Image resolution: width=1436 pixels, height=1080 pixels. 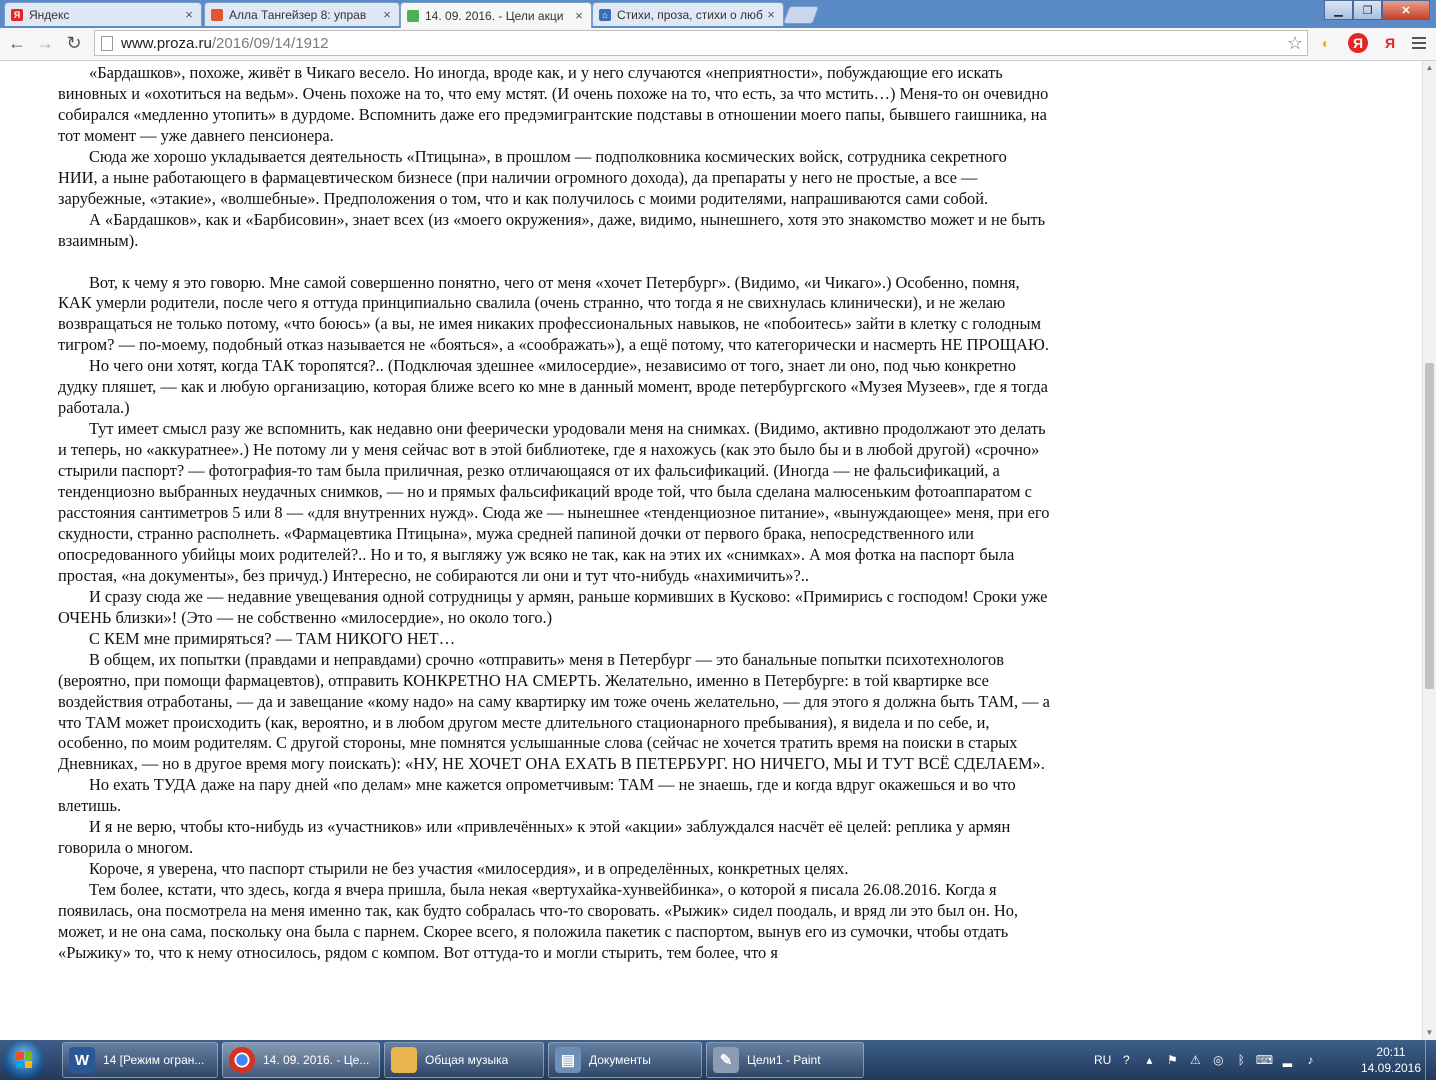 I want to click on keyboard-icon: ⌨, so click(x=1264, y=1060).